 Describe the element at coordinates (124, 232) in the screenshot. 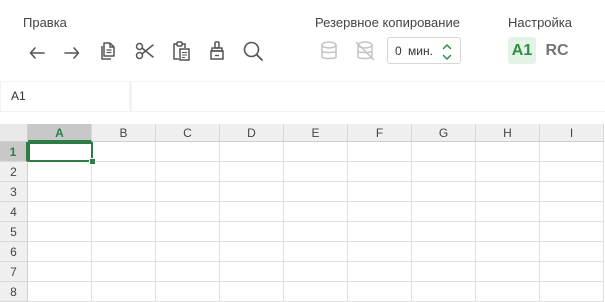

I see `cell-b5` at that location.